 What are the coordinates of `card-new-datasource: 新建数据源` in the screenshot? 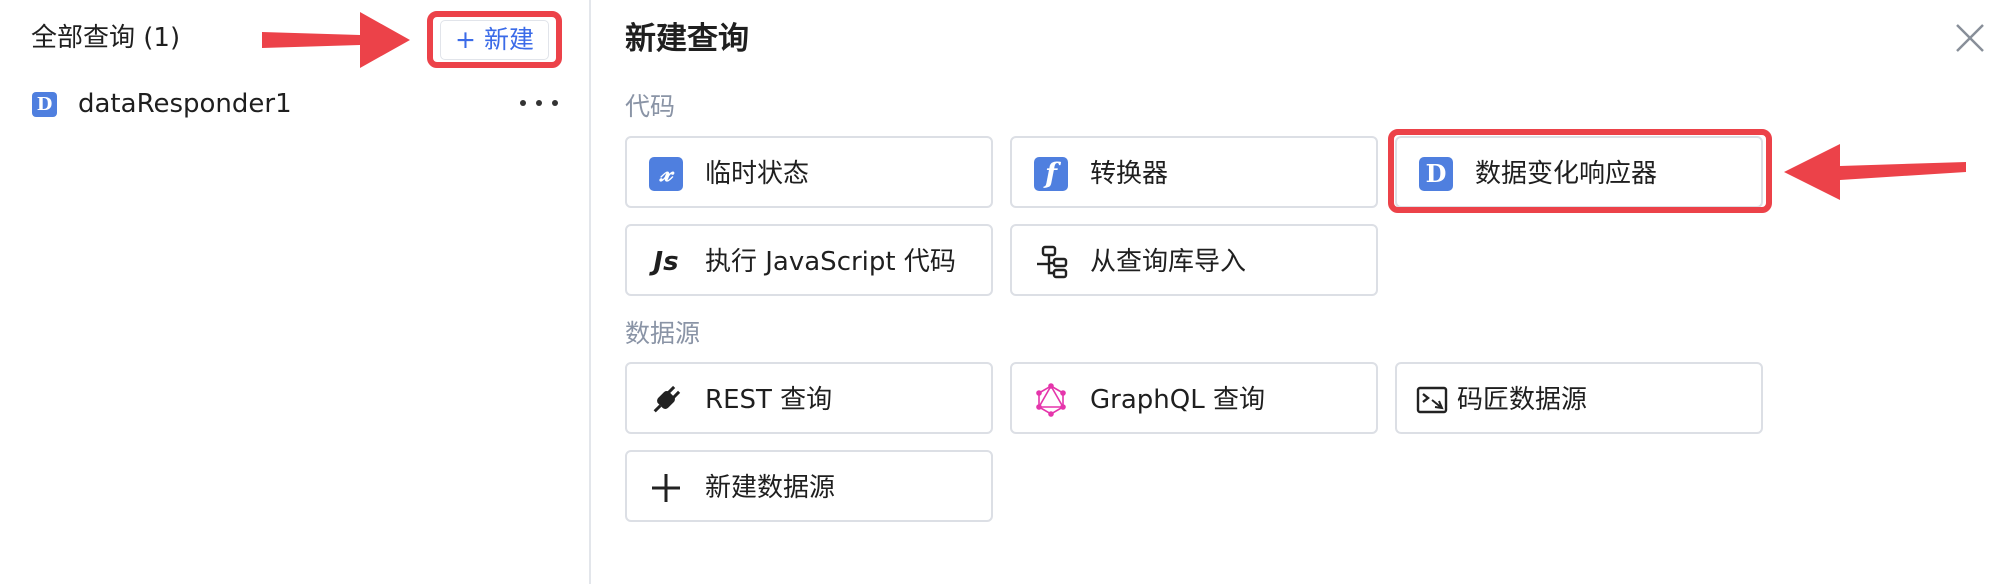 It's located at (809, 486).